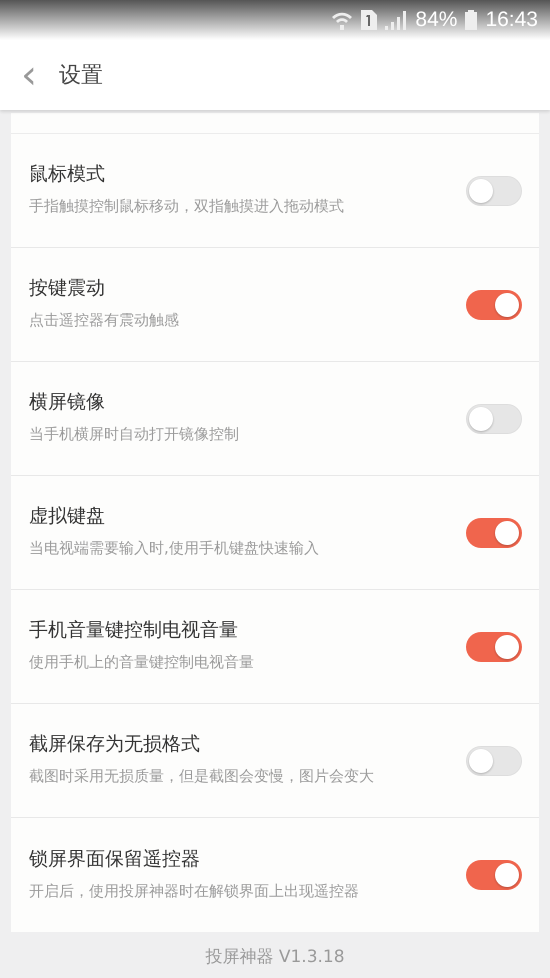 The image size is (550, 978). I want to click on setting-description: 开启后，使用投屏神器时在解锁界面上出现遥控器, so click(194, 891).